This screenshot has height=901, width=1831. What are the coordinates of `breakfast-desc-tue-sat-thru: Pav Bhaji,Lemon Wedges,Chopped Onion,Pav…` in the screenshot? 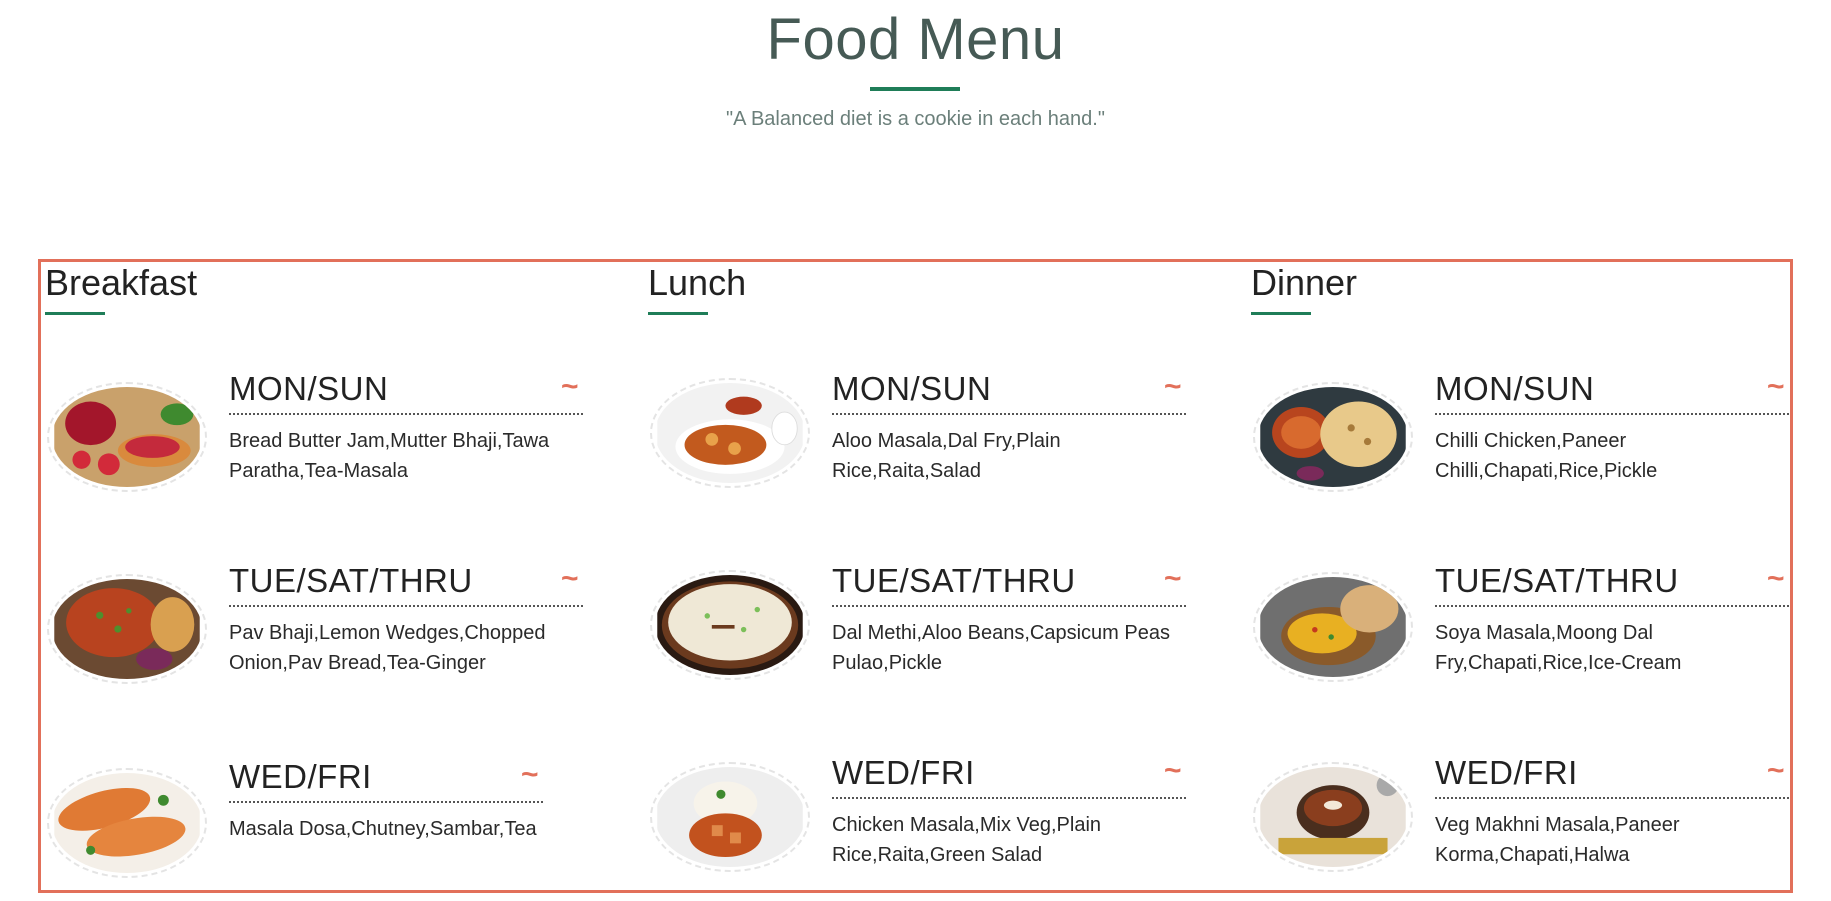 It's located at (387, 648).